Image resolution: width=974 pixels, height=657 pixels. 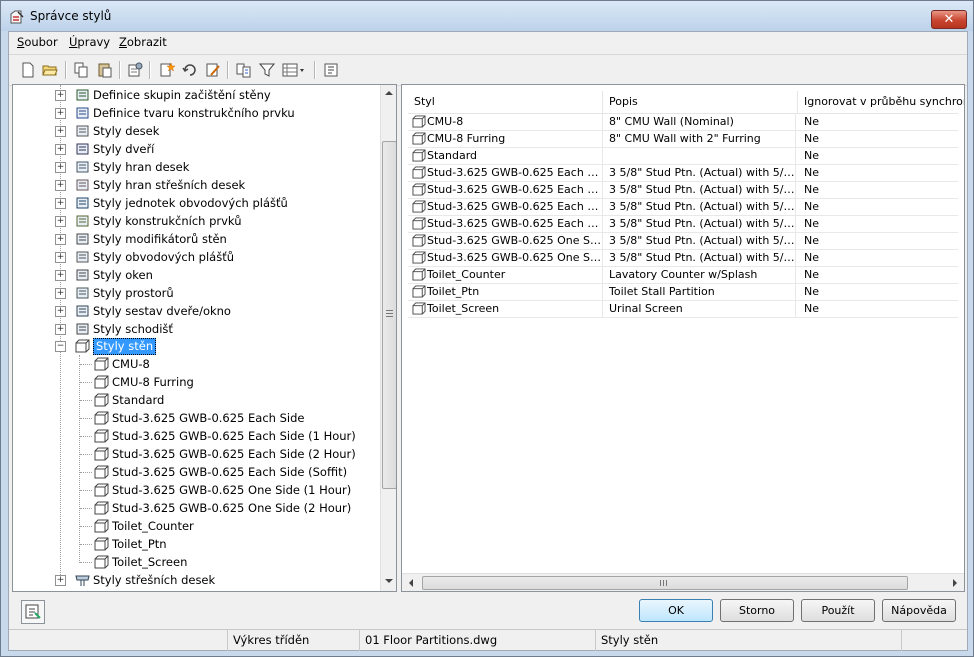 What do you see at coordinates (487, 16) in the screenshot?
I see `title-bar: Správce stylů ✕` at bounding box center [487, 16].